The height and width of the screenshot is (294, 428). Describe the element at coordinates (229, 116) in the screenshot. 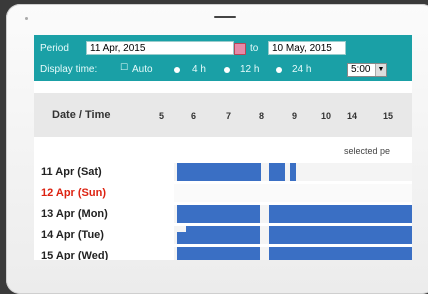

I see `hour-header: 7` at that location.